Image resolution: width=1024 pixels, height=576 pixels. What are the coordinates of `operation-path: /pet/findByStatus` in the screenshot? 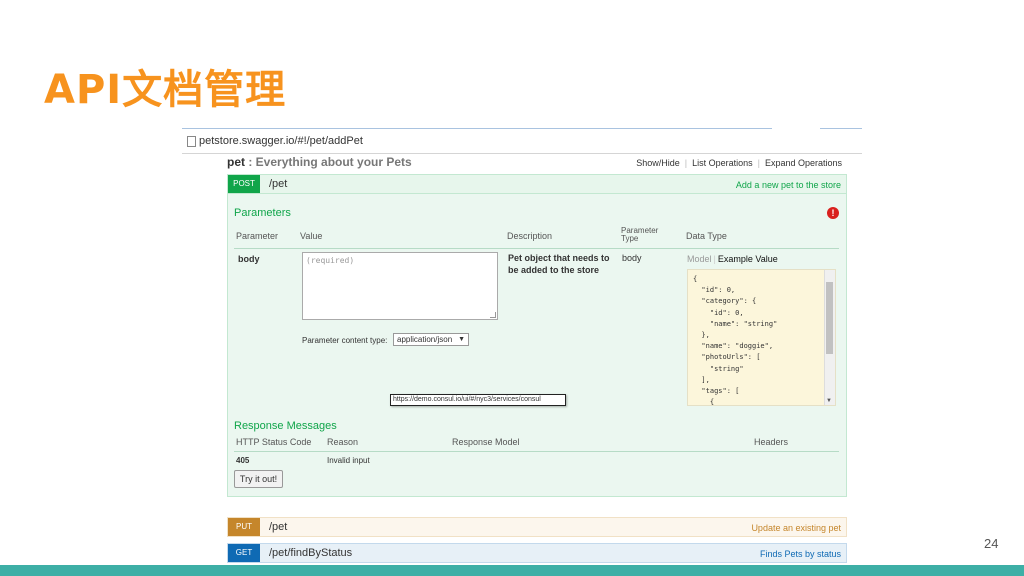 It's located at (310, 553).